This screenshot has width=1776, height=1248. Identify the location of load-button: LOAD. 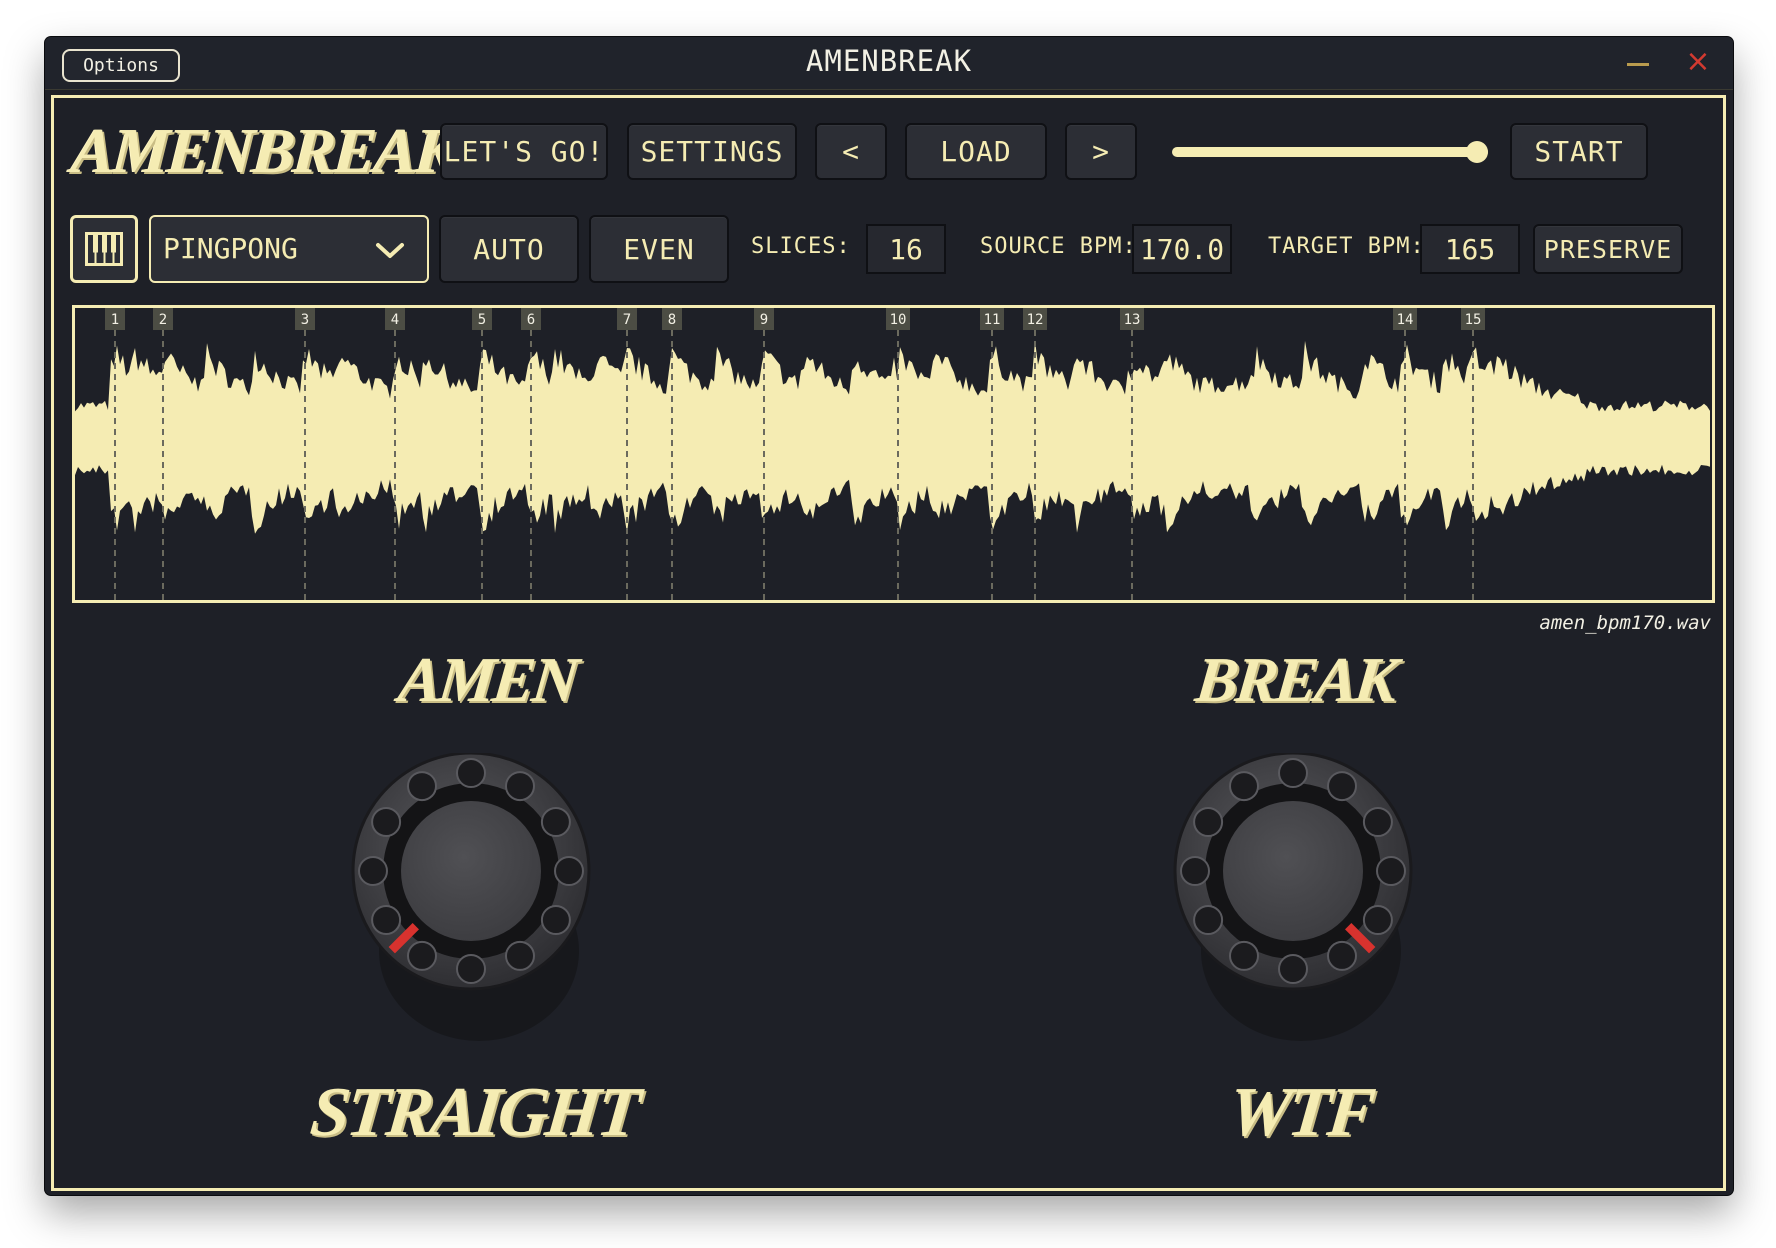
(976, 151).